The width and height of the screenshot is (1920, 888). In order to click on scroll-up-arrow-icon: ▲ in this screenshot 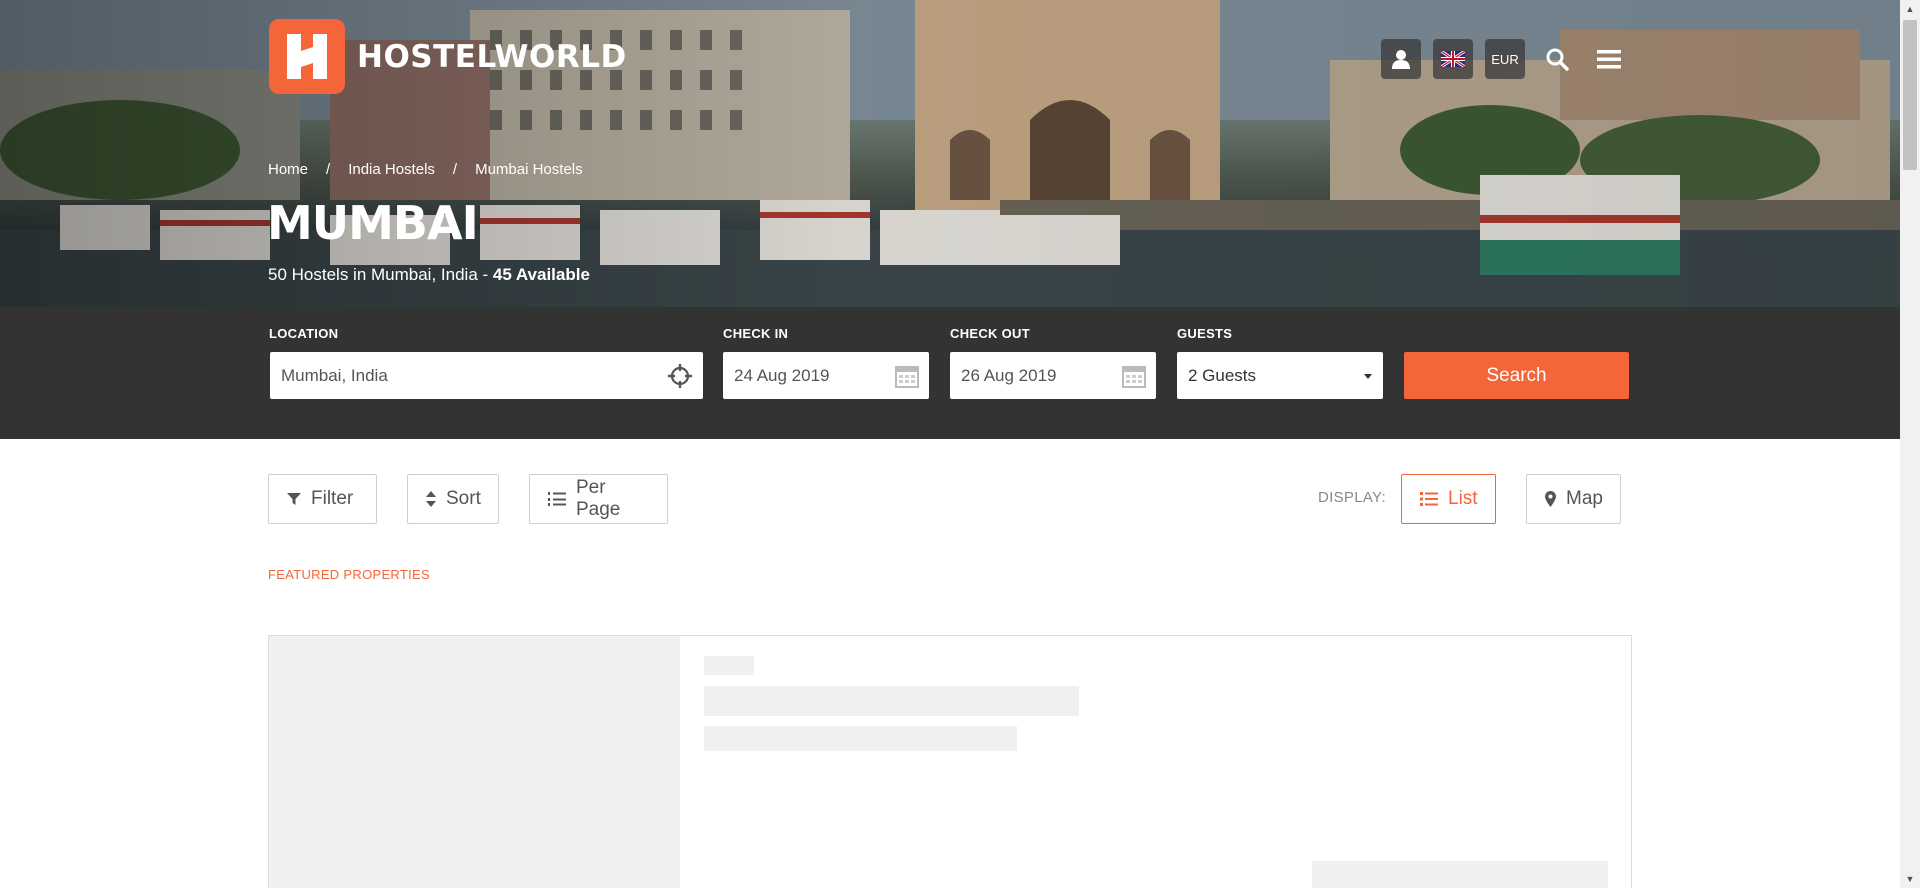, I will do `click(1910, 9)`.